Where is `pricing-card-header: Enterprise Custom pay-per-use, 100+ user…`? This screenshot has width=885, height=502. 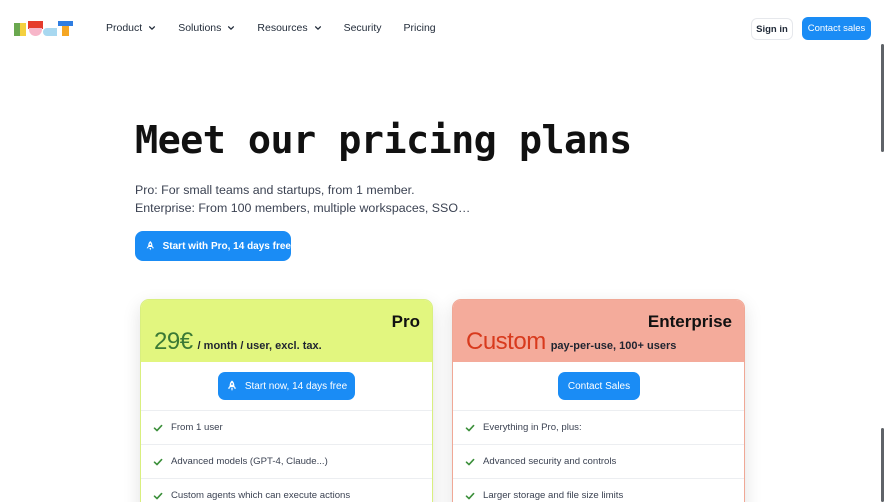 pricing-card-header: Enterprise Custom pay-per-use, 100+ user… is located at coordinates (598, 331).